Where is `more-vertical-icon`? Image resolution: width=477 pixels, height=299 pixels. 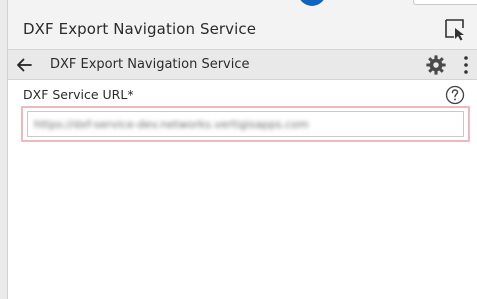
more-vertical-icon is located at coordinates (466, 65).